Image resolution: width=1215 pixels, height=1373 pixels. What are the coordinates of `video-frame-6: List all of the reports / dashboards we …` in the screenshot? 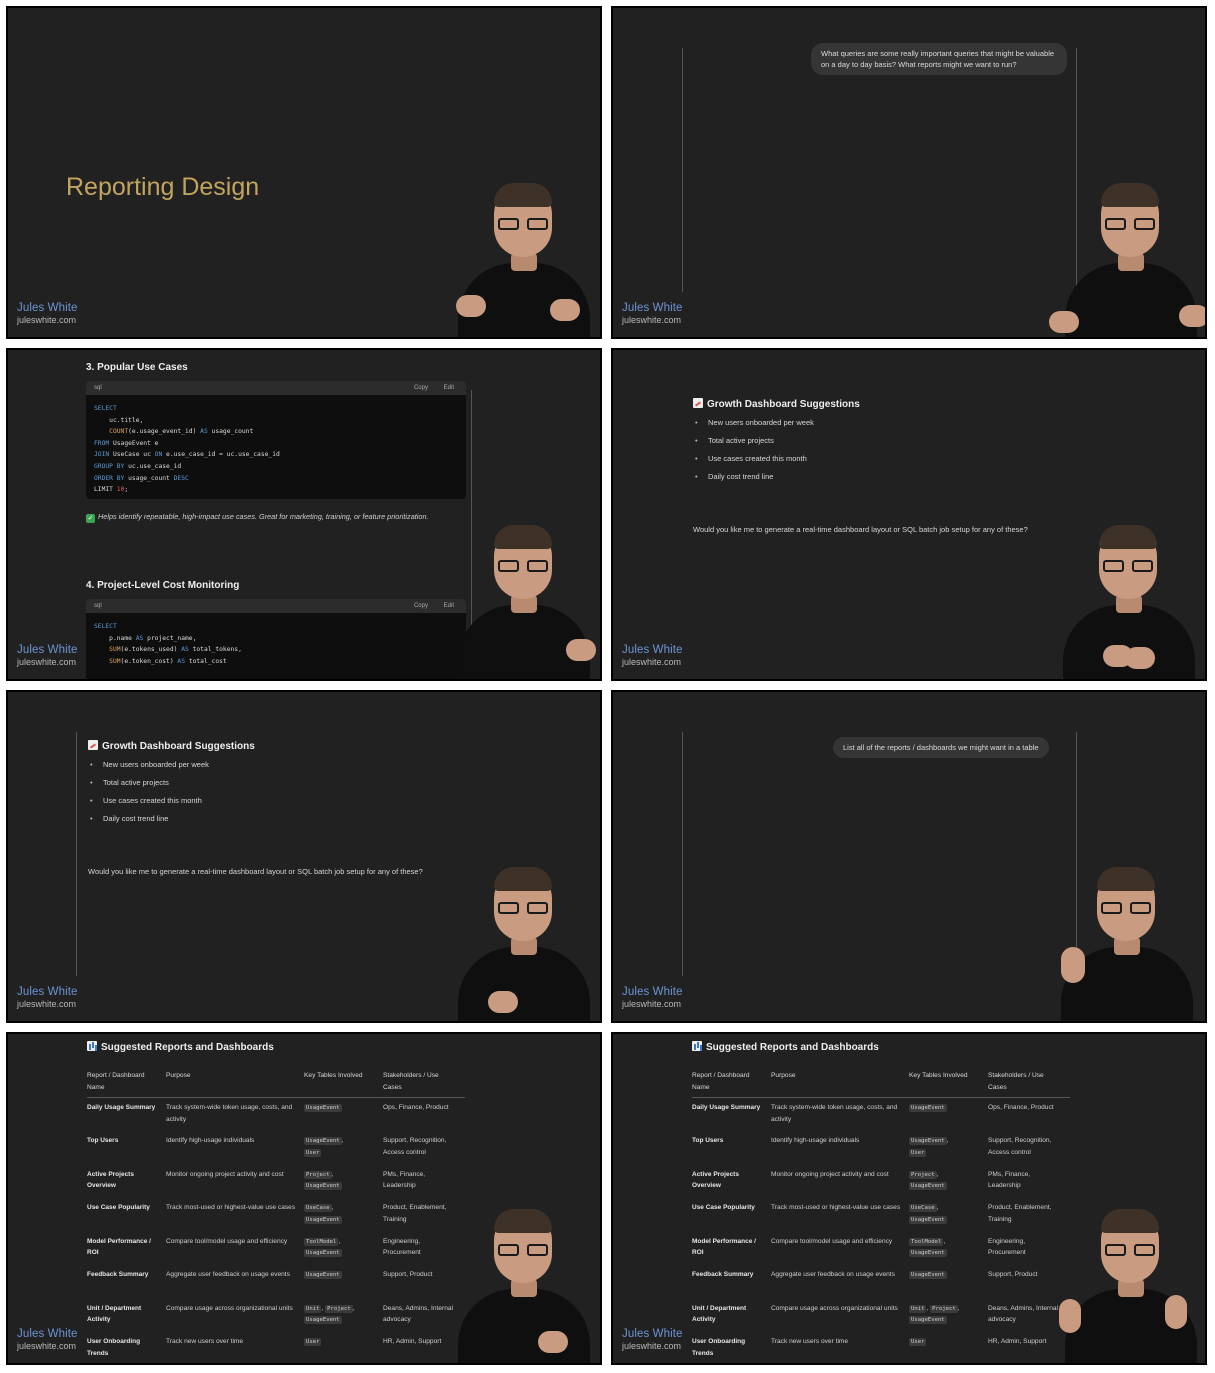 It's located at (909, 856).